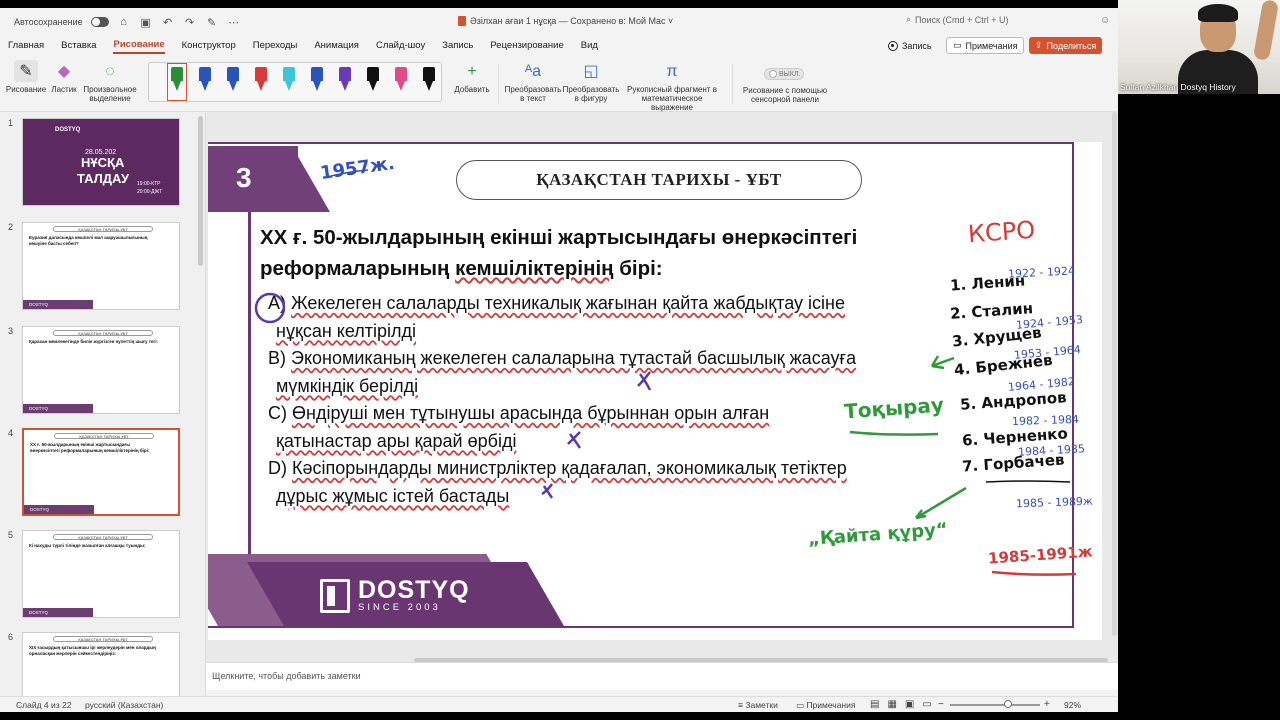 This screenshot has width=1280, height=720. Describe the element at coordinates (110, 71) in the screenshot. I see `lasso-icon: ◌` at that location.